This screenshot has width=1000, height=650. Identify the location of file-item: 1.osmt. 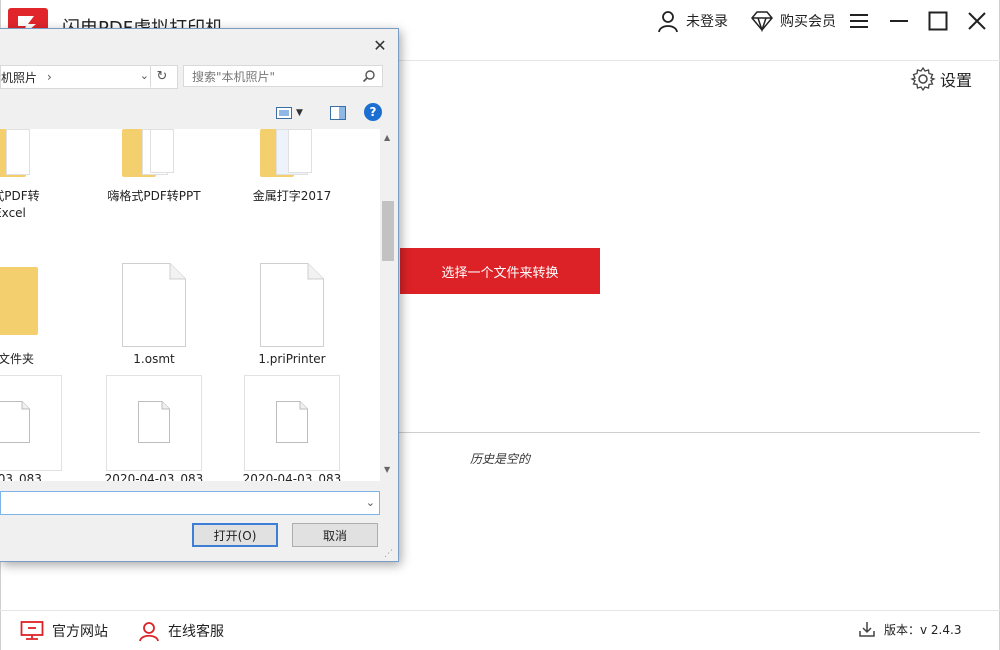
(154, 316).